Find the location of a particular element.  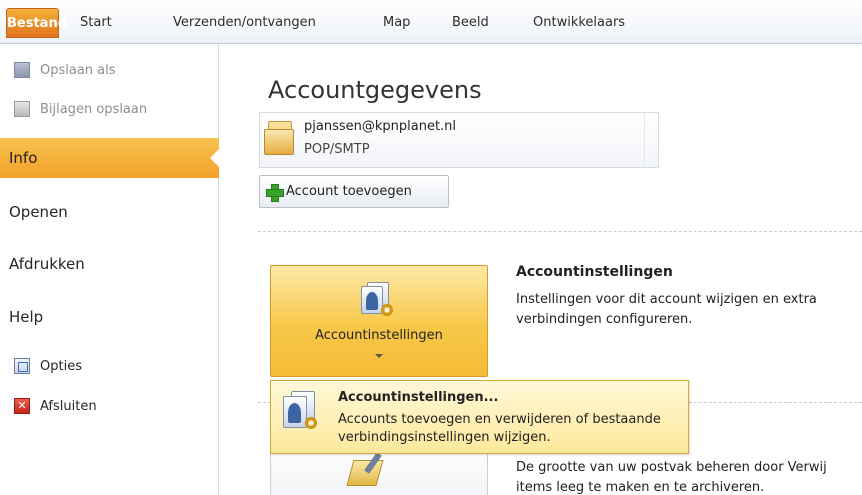

add-account-button: Account toevoegen is located at coordinates (354, 191).